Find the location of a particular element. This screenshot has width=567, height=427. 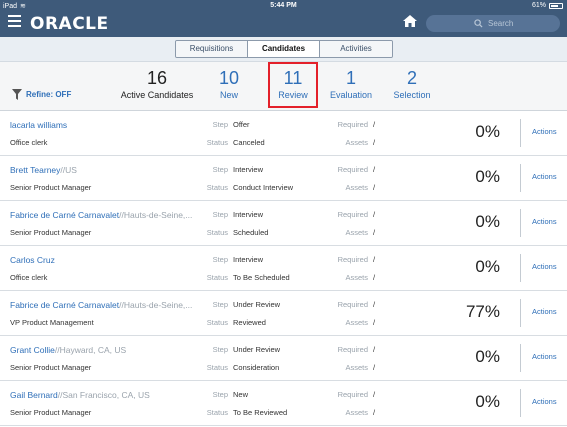

refine-filter: Refine: OFF is located at coordinates (41, 94).